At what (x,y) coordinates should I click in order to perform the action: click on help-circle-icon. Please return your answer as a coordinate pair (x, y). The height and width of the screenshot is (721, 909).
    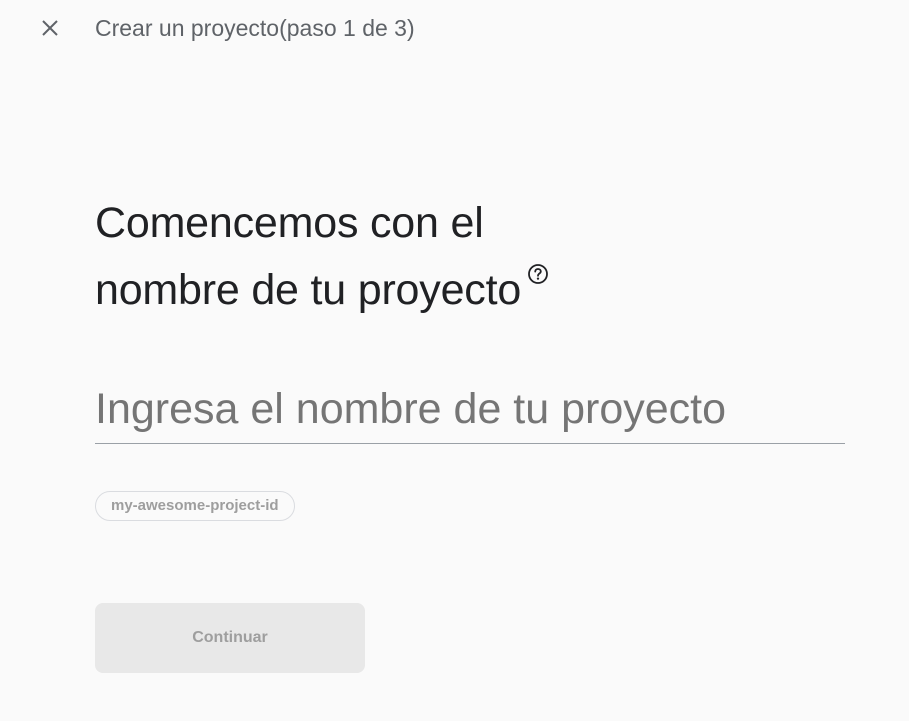
    Looking at the image, I should click on (538, 274).